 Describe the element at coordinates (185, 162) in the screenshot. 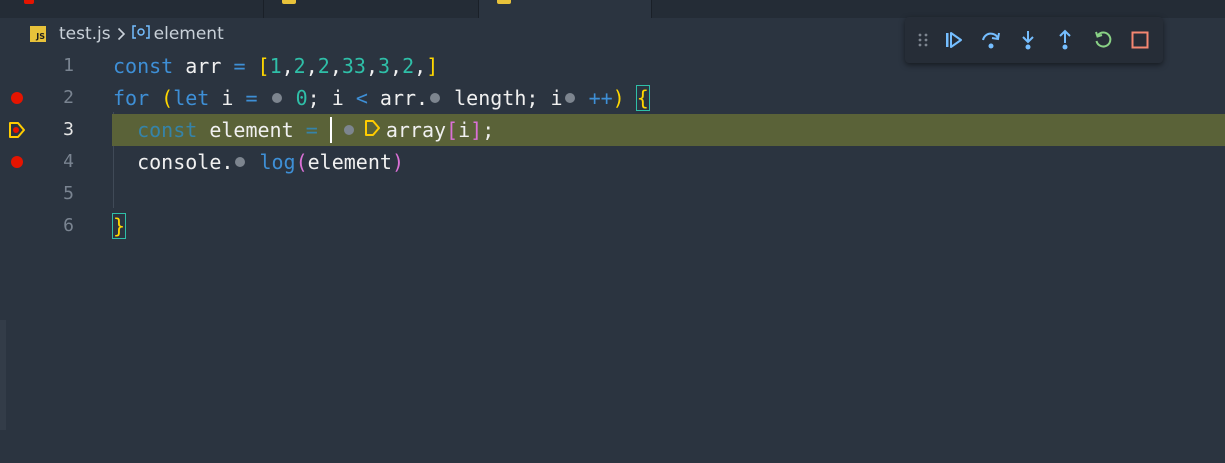

I see `identifier: console.` at that location.